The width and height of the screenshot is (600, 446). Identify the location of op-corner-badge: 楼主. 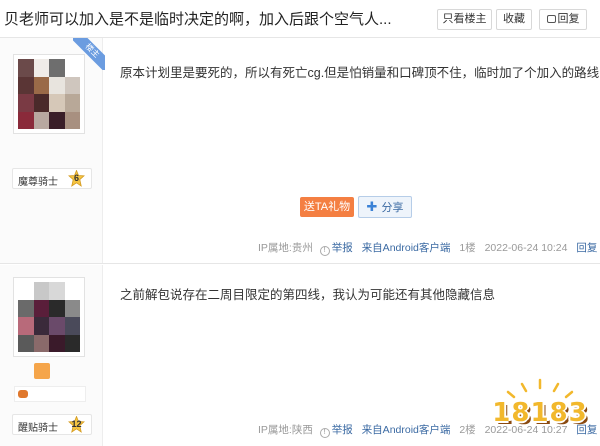
(89, 54).